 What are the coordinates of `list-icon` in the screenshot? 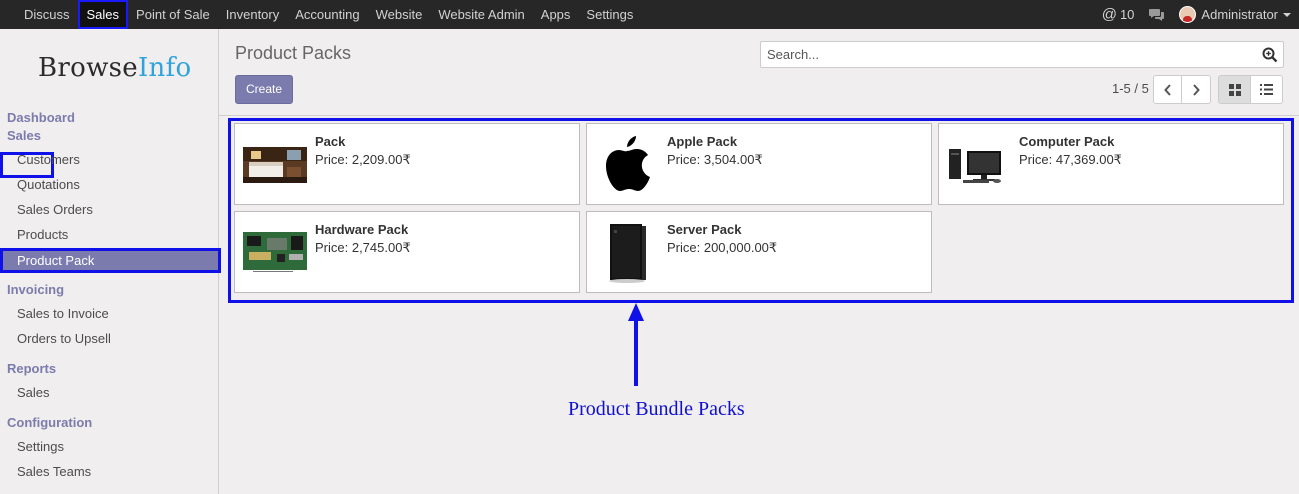 It's located at (1266, 89).